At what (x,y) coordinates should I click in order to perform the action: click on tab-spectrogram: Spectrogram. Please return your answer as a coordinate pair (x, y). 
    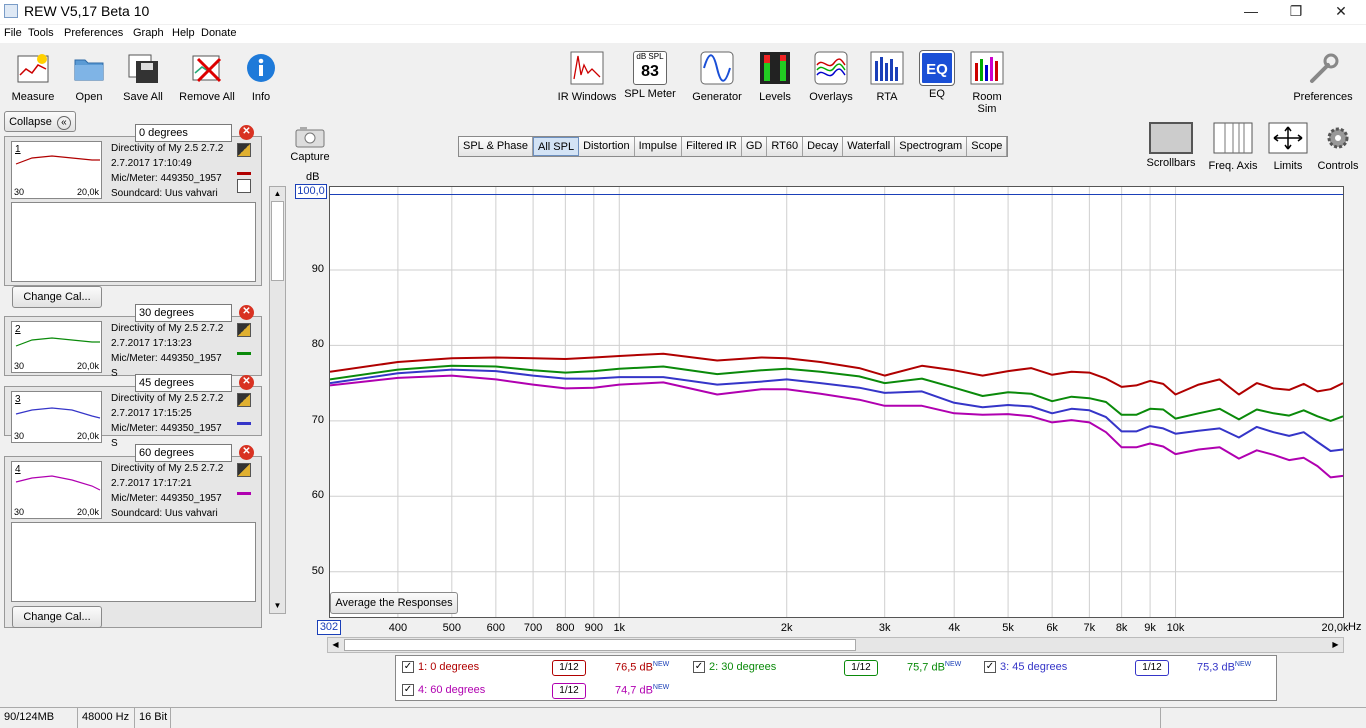
    Looking at the image, I should click on (931, 146).